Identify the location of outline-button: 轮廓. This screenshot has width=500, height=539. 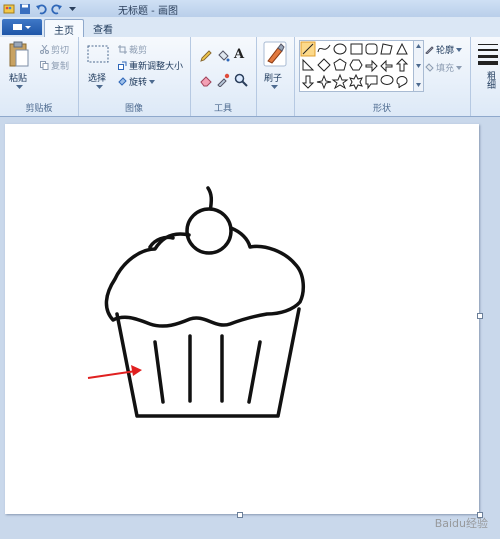
(444, 49).